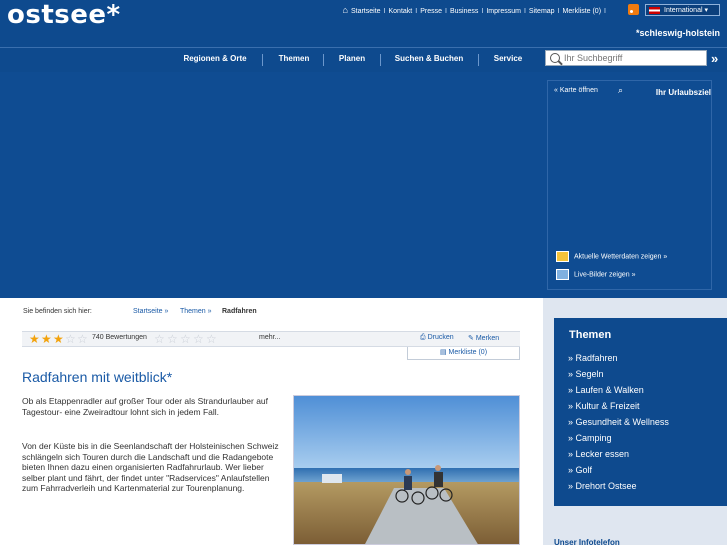  What do you see at coordinates (605, 275) in the screenshot?
I see `live-images-label: Live-Bilder zeigen »` at bounding box center [605, 275].